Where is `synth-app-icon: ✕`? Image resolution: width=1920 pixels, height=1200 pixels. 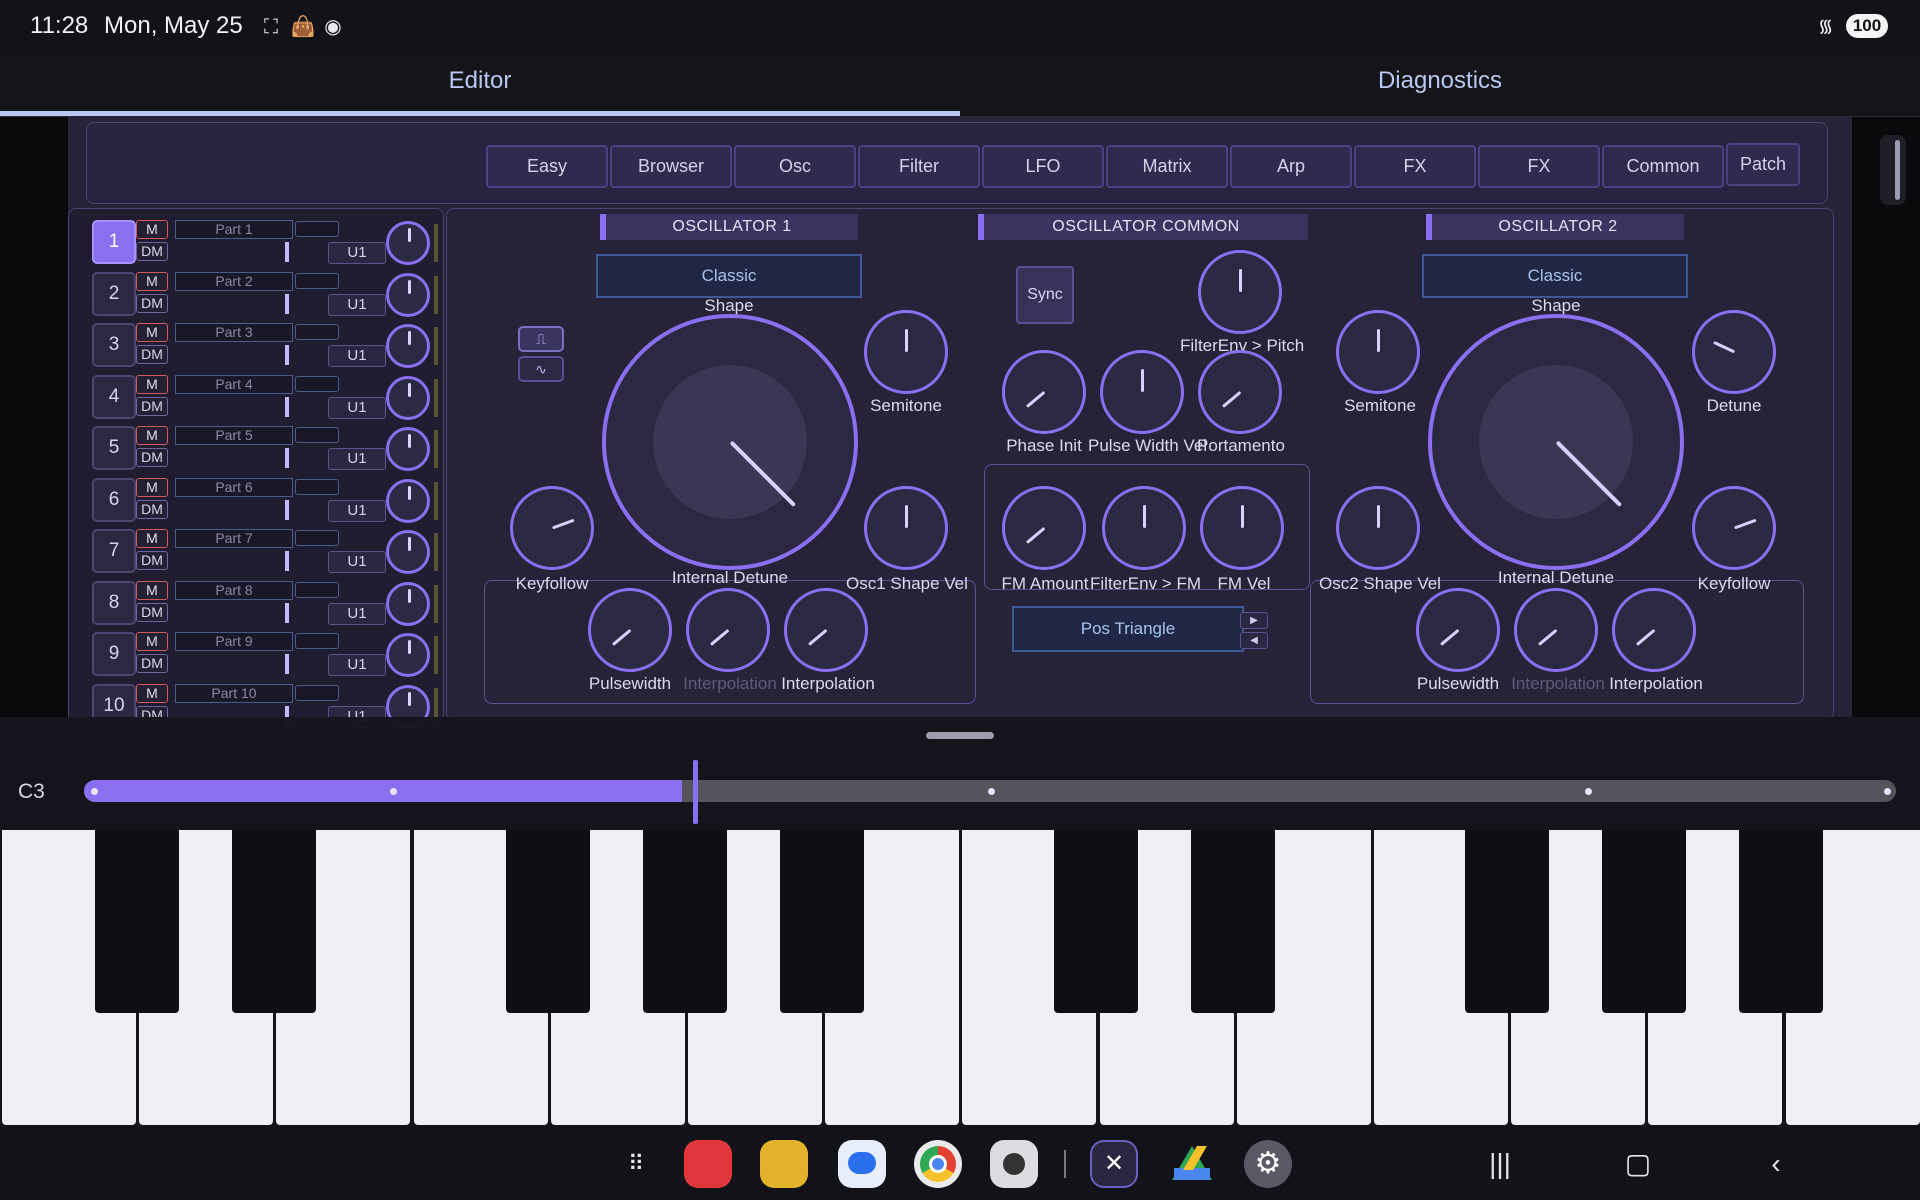
synth-app-icon: ✕ is located at coordinates (1114, 1164).